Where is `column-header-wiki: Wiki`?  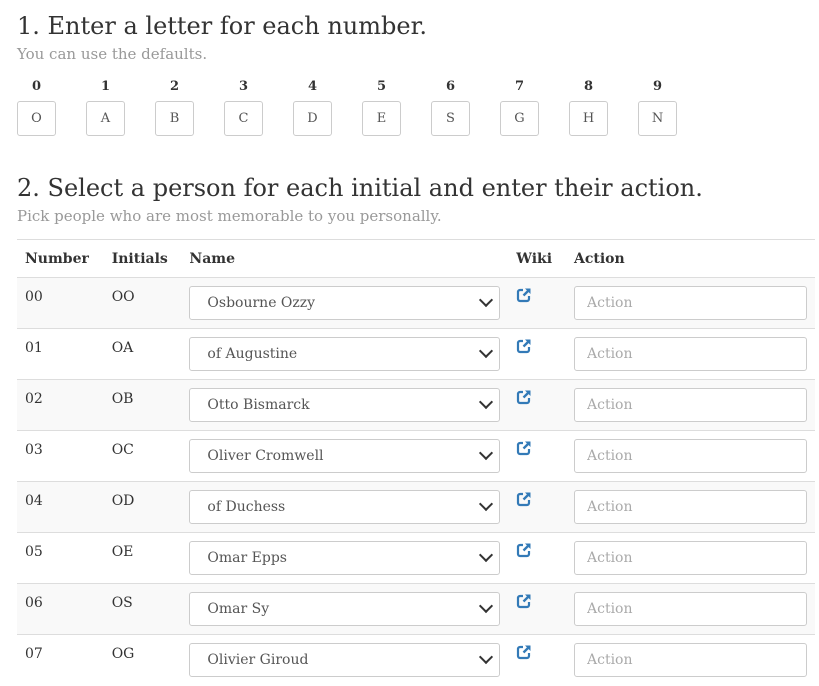 column-header-wiki: Wiki is located at coordinates (537, 258).